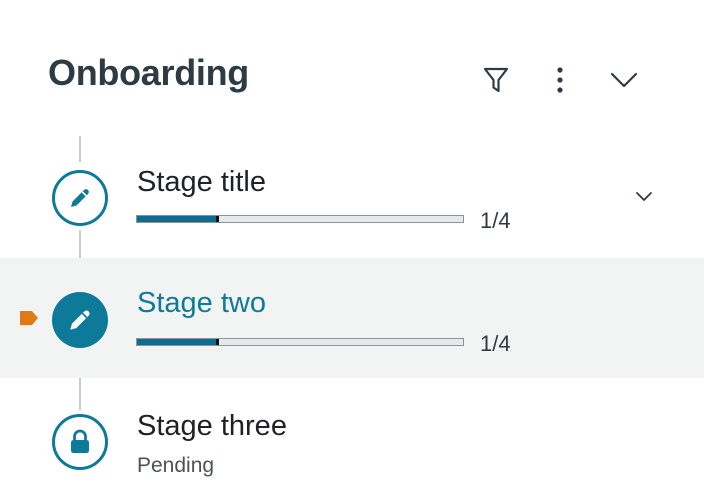 This screenshot has width=704, height=502. I want to click on page-title: Onboarding, so click(148, 72).